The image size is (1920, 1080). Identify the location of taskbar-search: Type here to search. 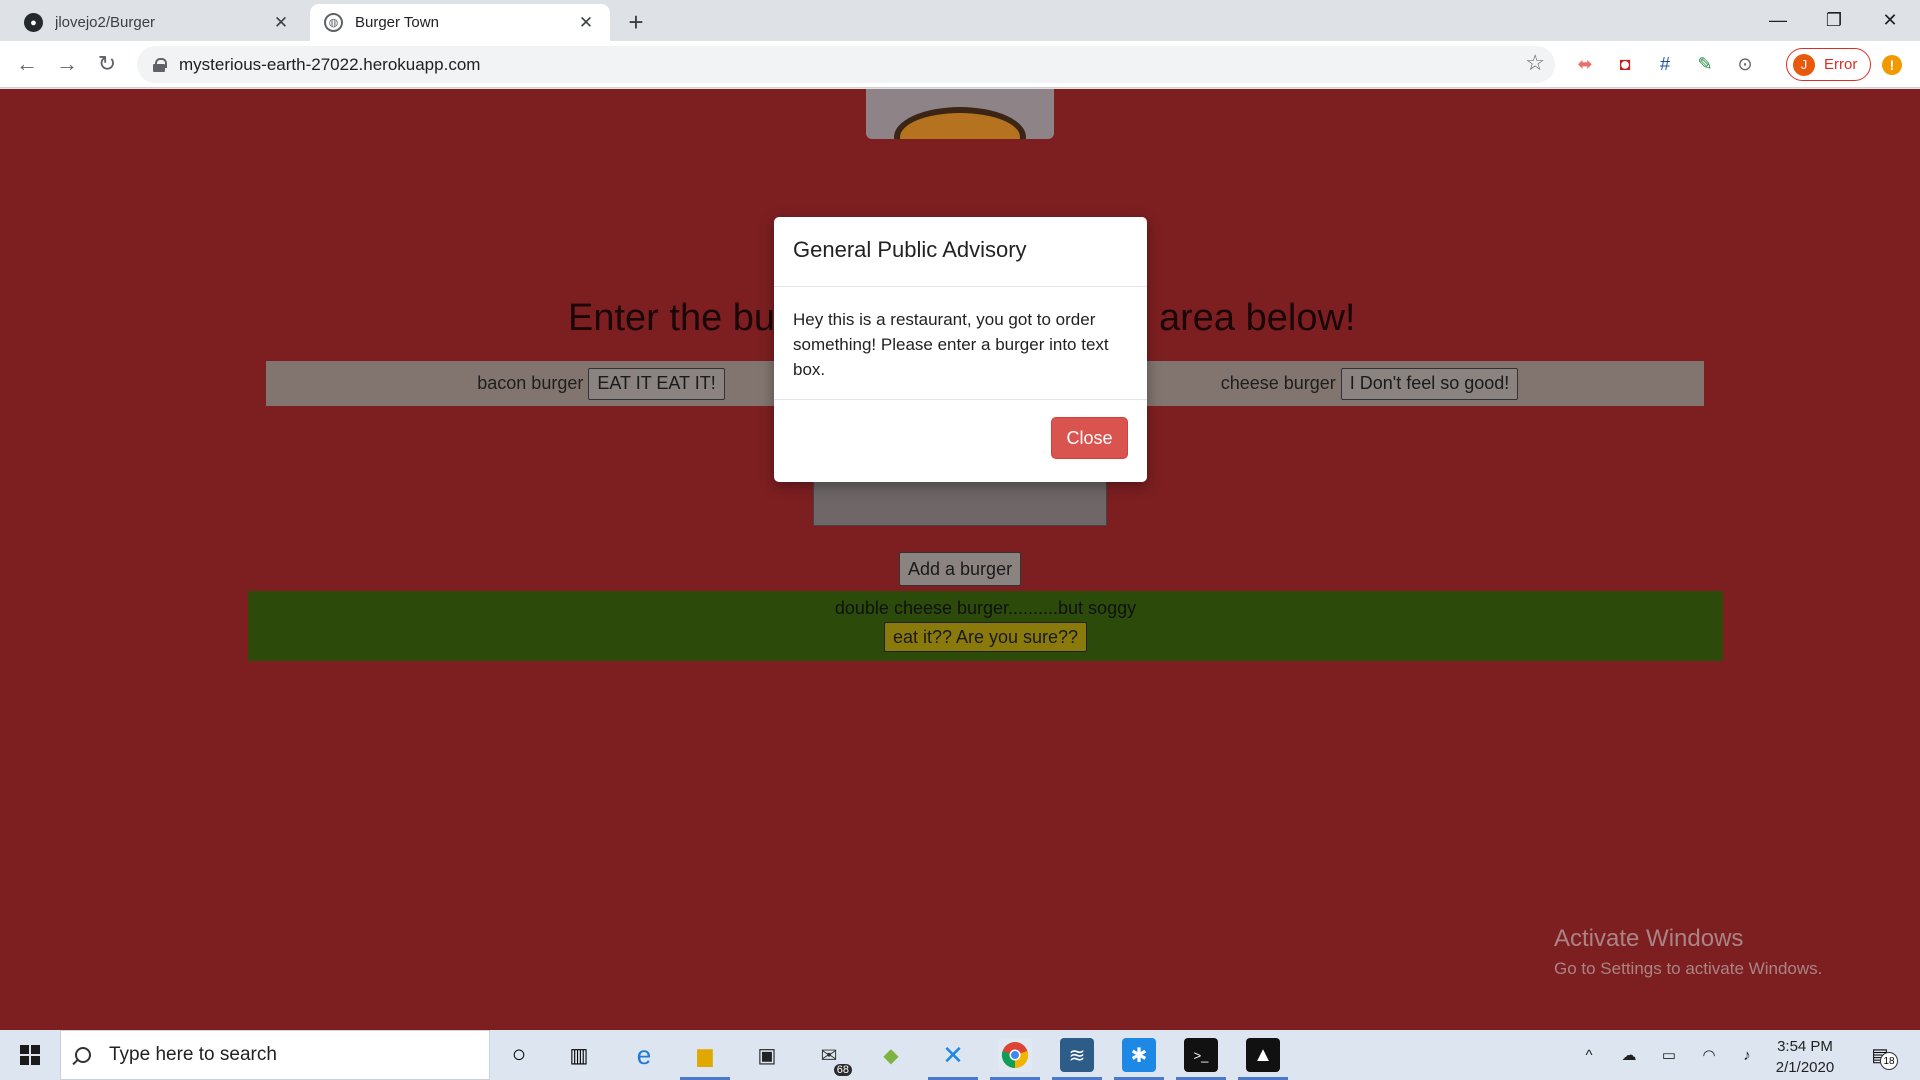
(275, 1055).